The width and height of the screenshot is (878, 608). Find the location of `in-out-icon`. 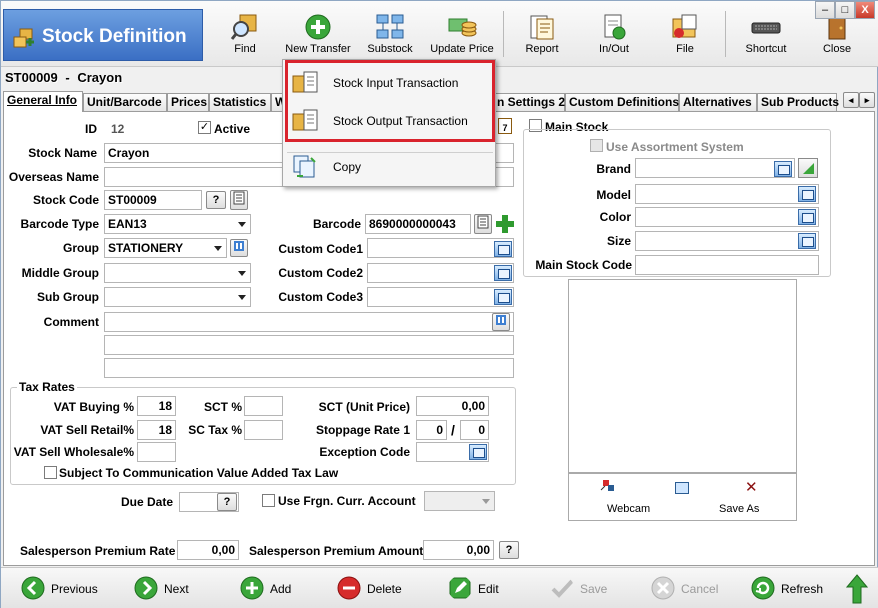

in-out-icon is located at coordinates (615, 27).